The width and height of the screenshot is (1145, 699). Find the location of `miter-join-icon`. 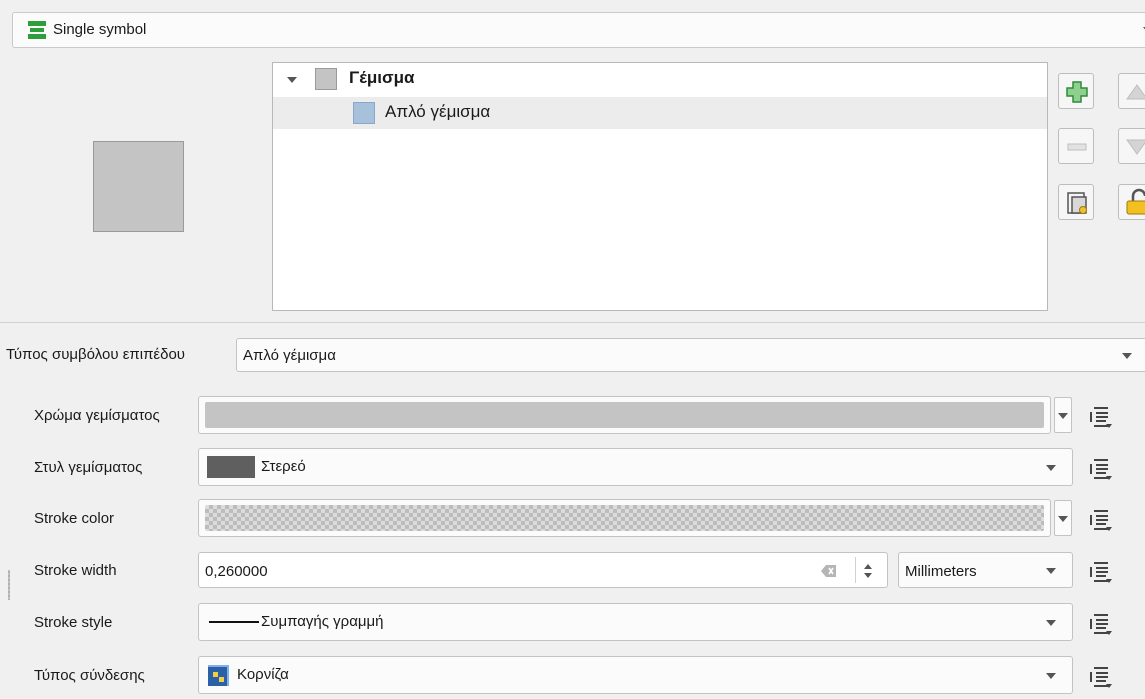

miter-join-icon is located at coordinates (218, 675).